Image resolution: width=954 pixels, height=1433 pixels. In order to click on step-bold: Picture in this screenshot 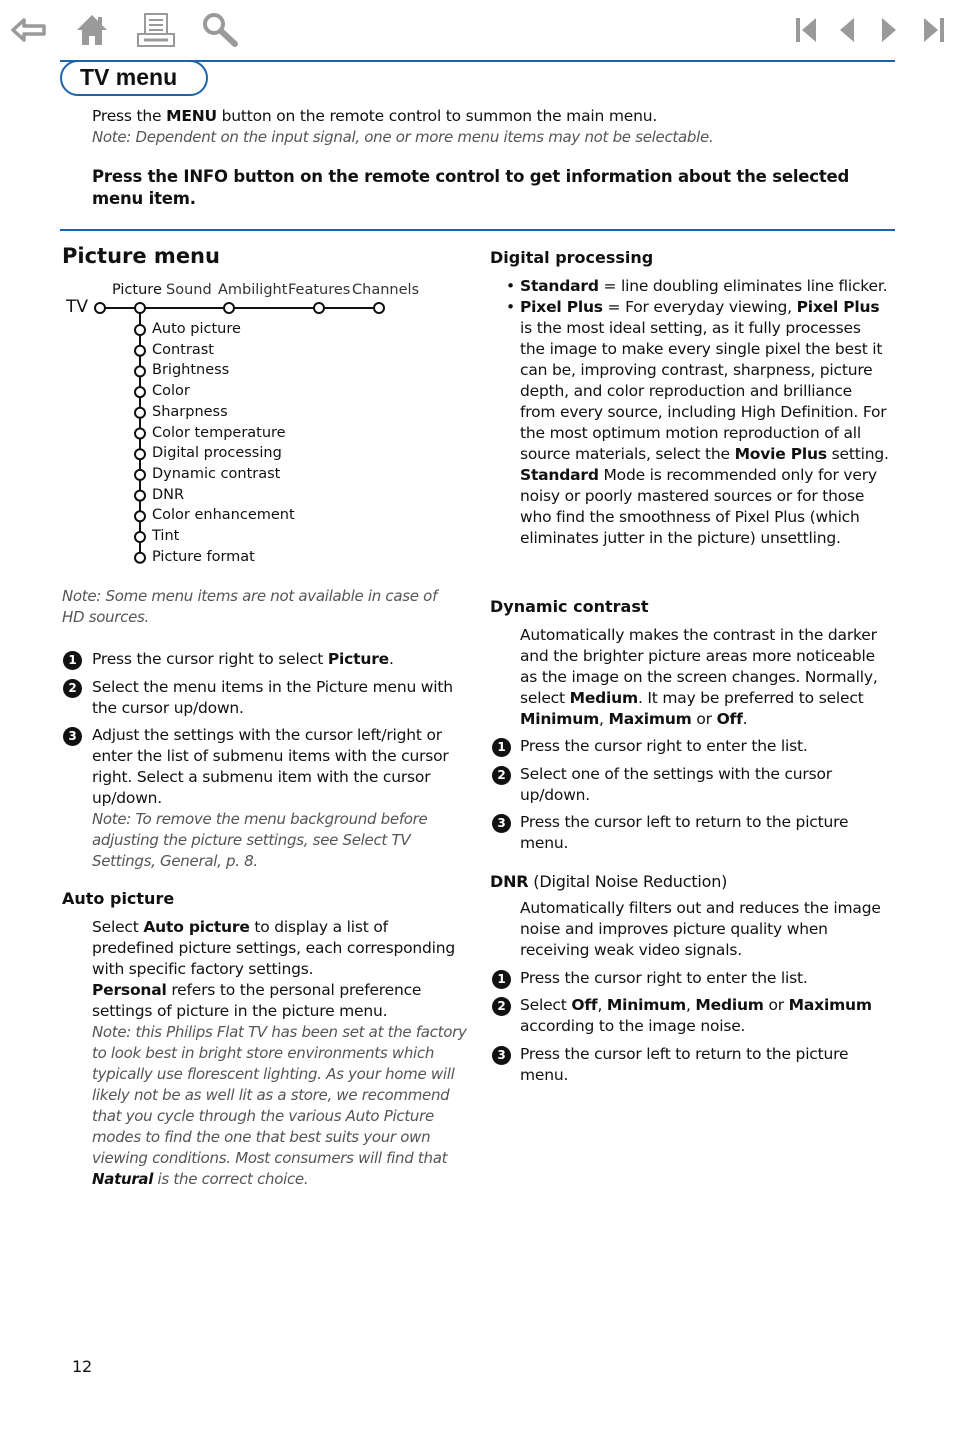, I will do `click(358, 659)`.